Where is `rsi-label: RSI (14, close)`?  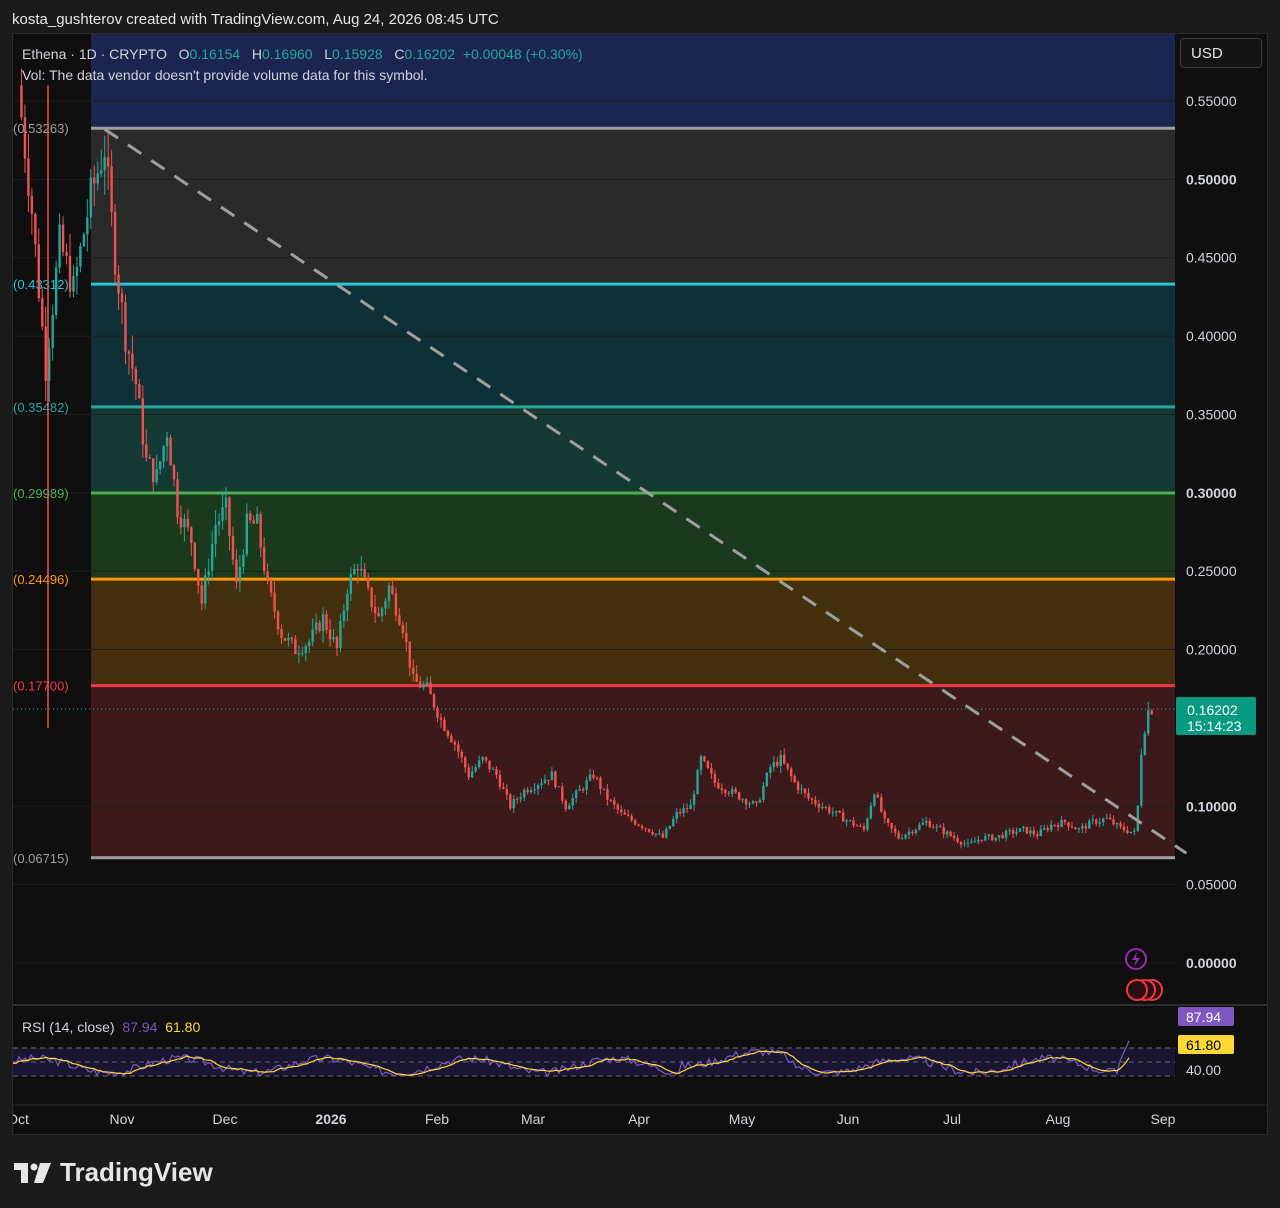
rsi-label: RSI (14, close) is located at coordinates (68, 1027).